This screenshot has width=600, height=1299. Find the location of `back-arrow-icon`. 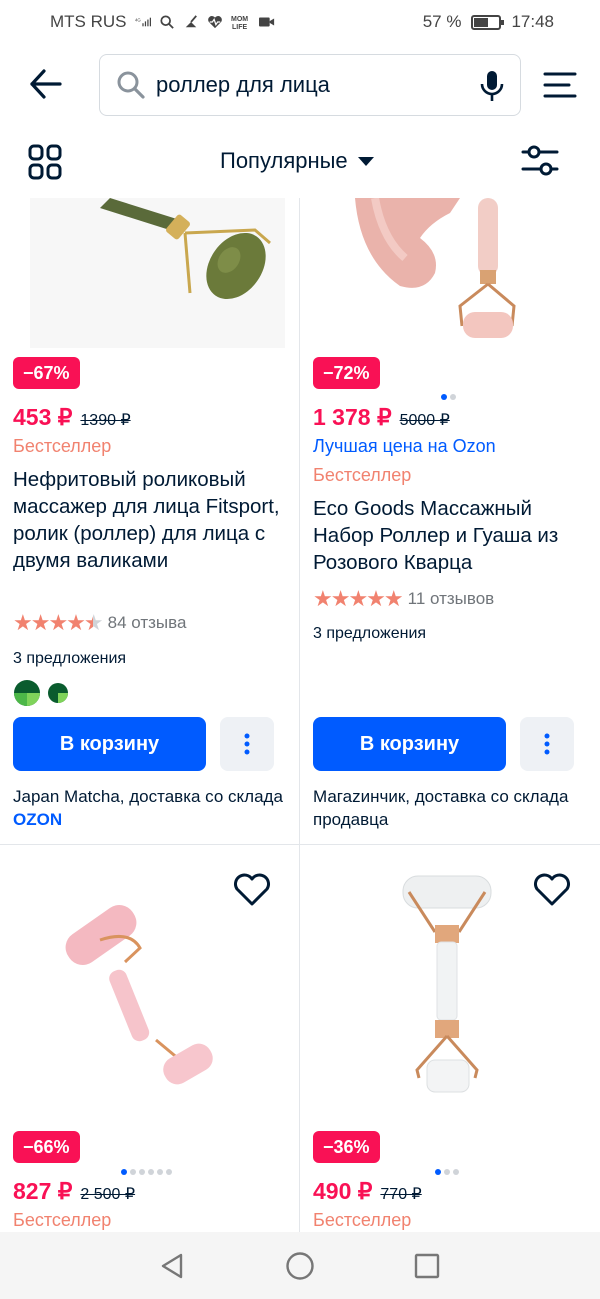

back-arrow-icon is located at coordinates (46, 84).